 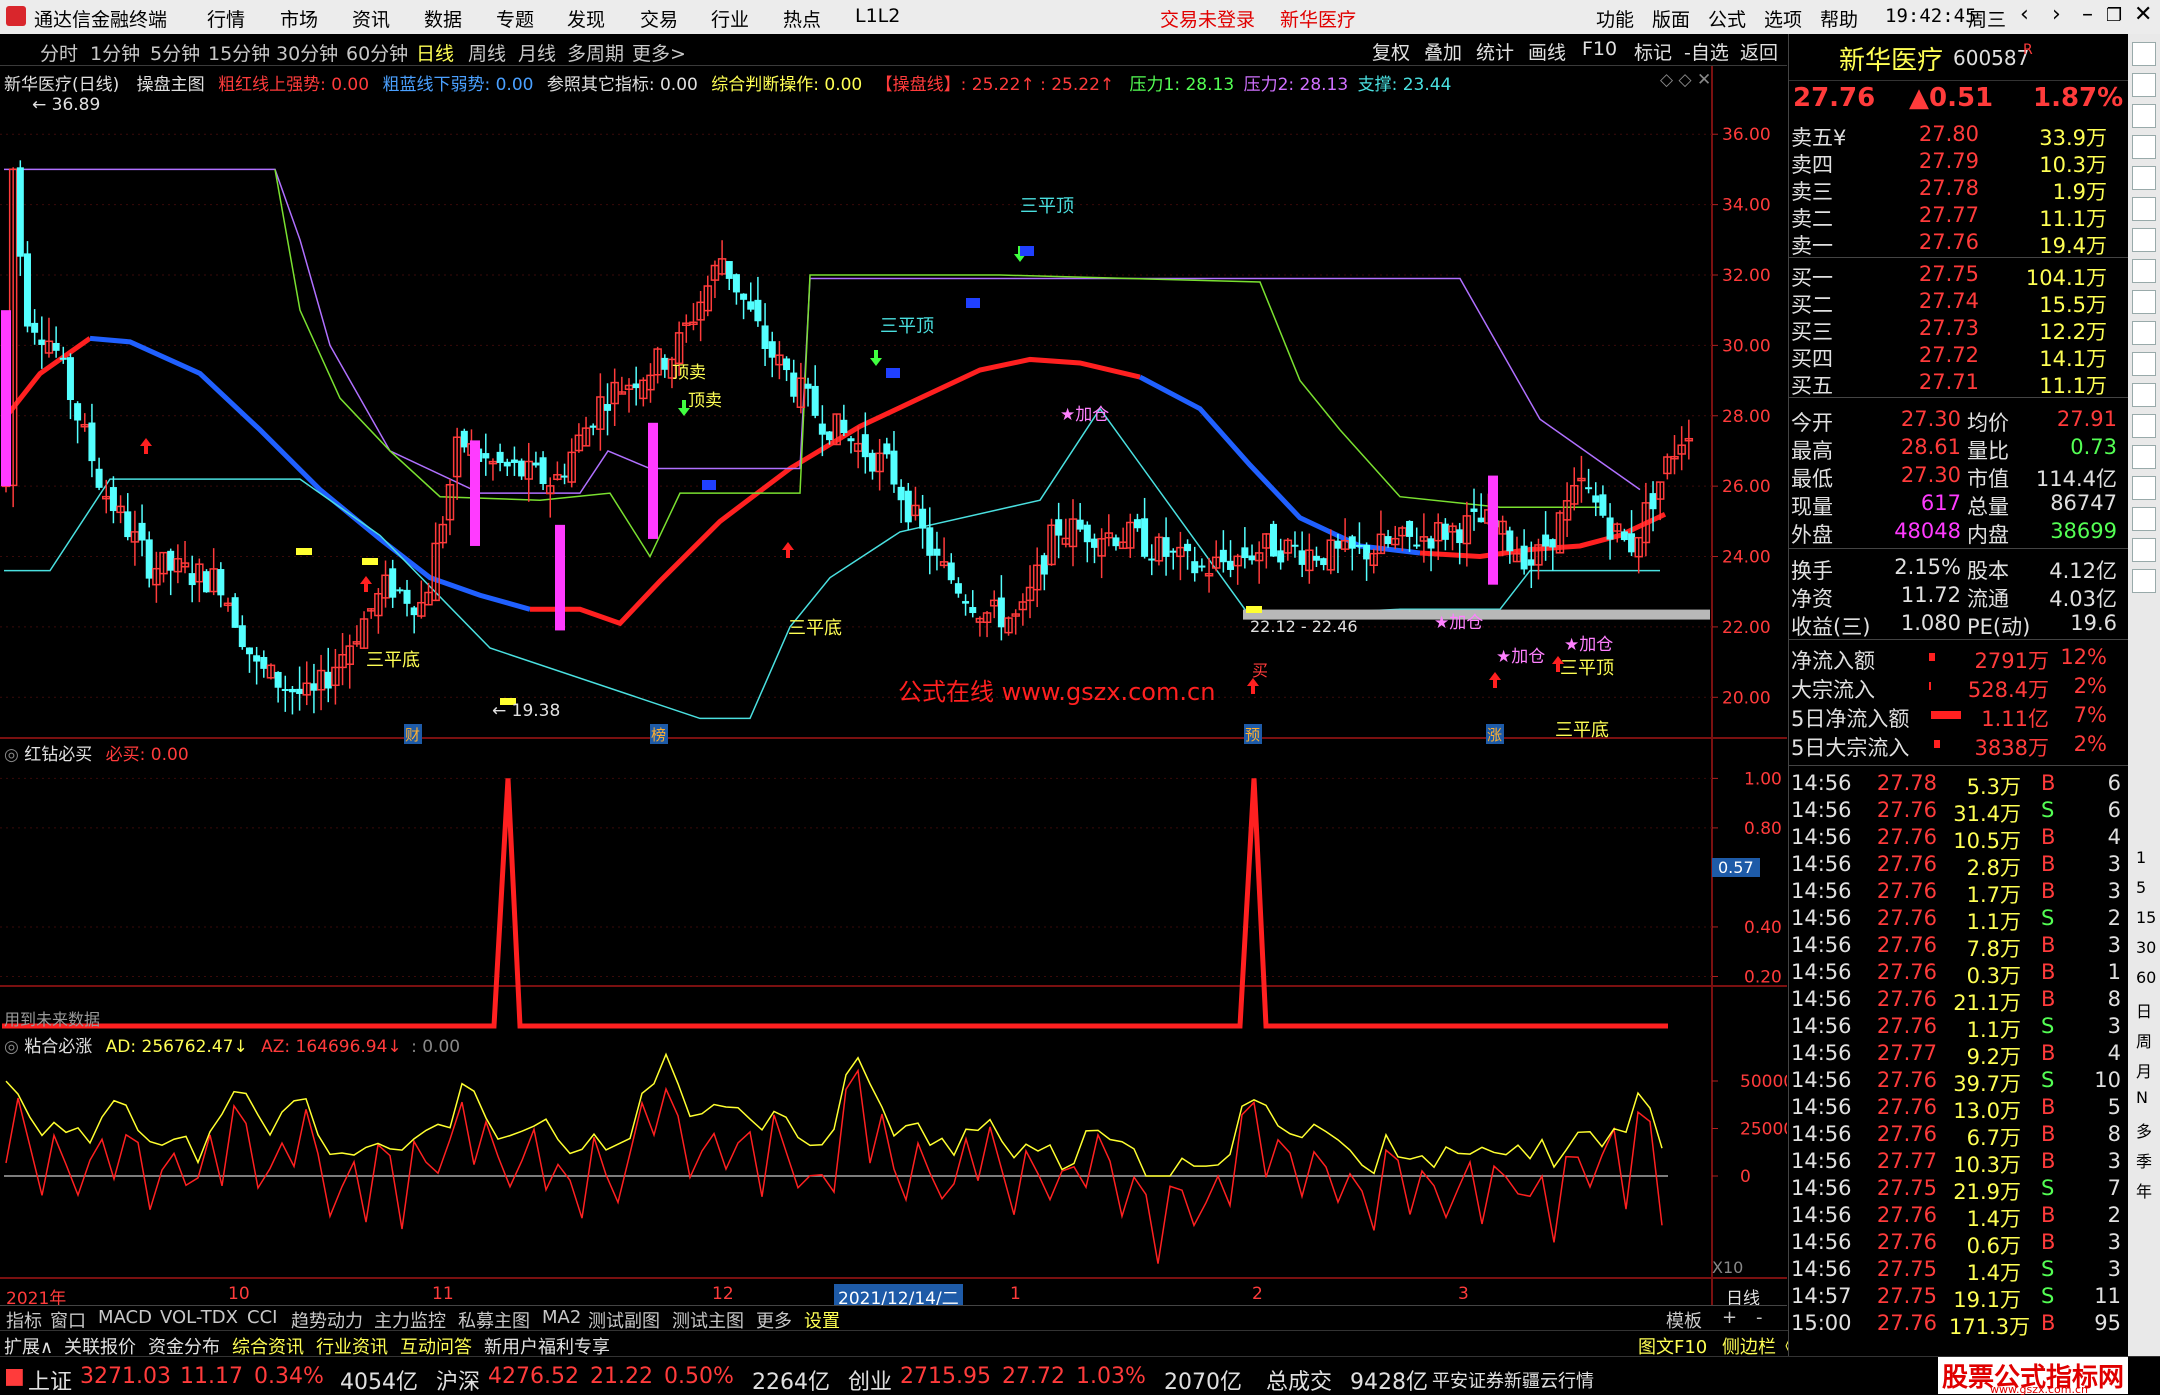 I want to click on side-period-5: 日, so click(x=2144, y=1010).